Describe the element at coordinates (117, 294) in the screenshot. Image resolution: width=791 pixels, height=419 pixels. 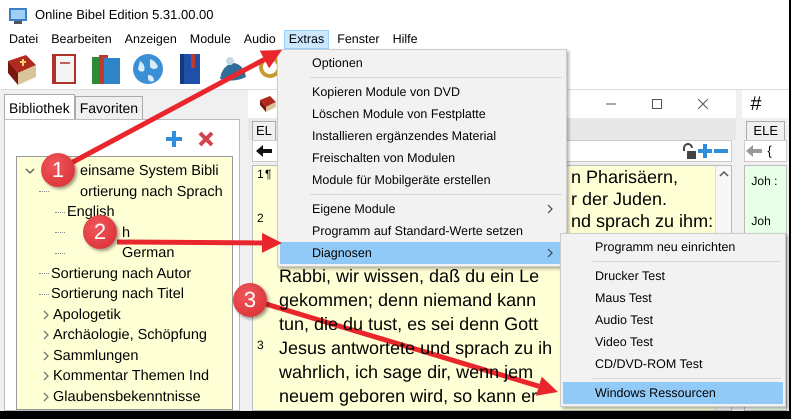
I see `tree-item: Sortierung nach Titel` at that location.